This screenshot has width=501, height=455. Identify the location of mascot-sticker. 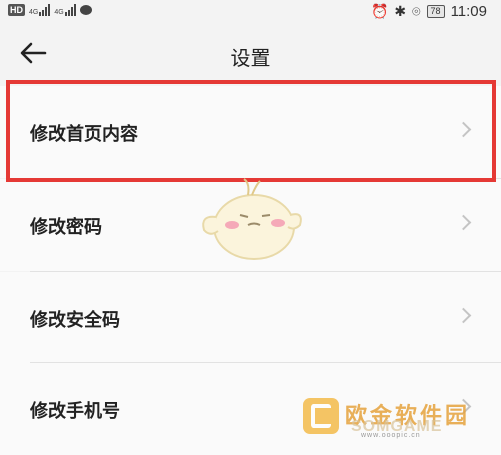
(251, 220).